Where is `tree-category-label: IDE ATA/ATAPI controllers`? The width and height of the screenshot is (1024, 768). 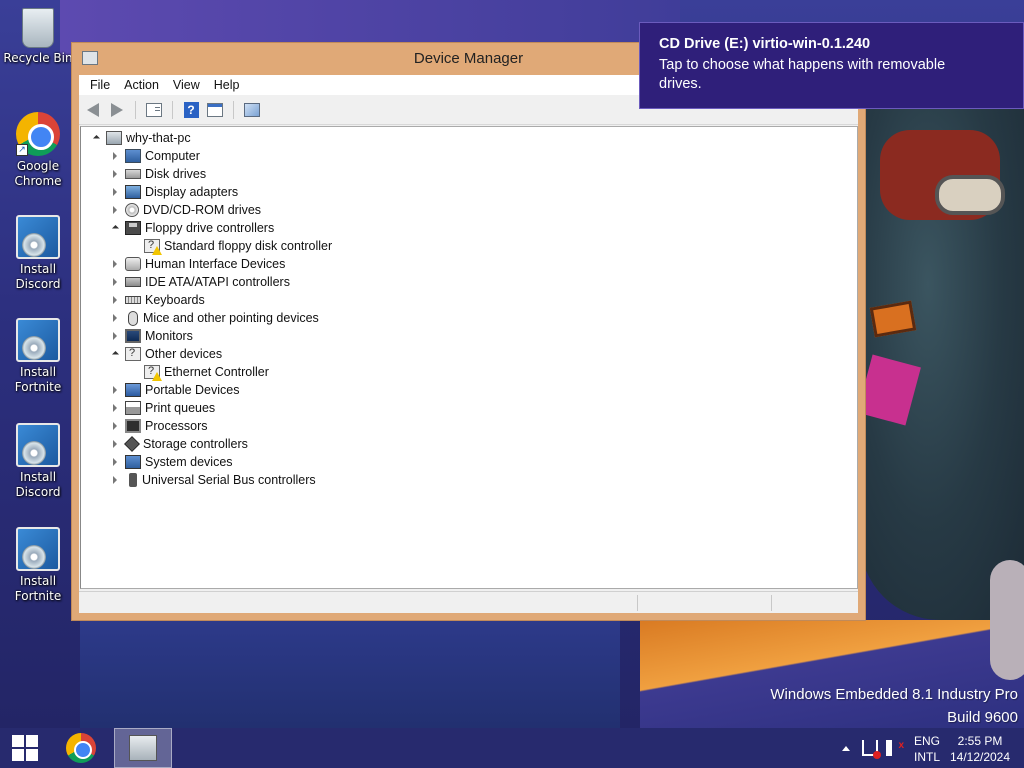
tree-category-label: IDE ATA/ATAPI controllers is located at coordinates (217, 282).